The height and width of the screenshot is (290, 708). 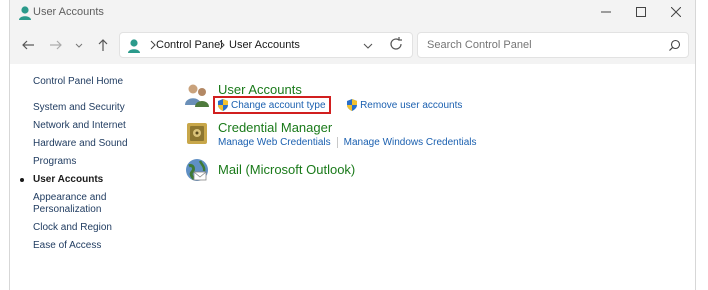 What do you see at coordinates (396, 44) in the screenshot?
I see `refresh-icon` at bounding box center [396, 44].